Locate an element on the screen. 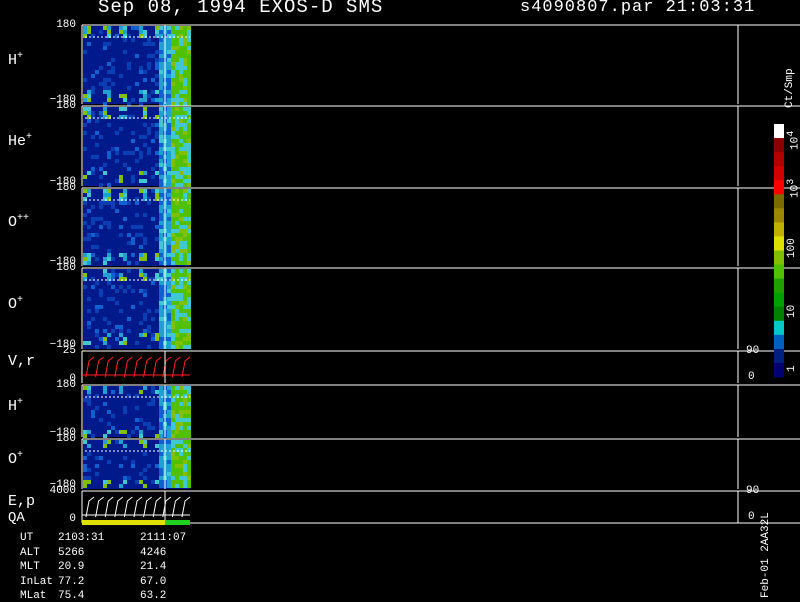  footer-label: InLat is located at coordinates (37, 581).